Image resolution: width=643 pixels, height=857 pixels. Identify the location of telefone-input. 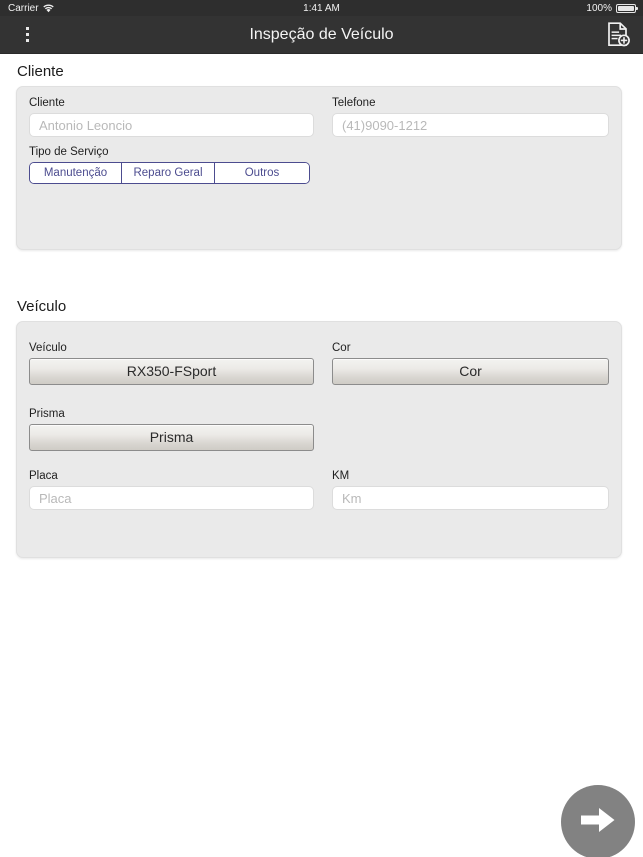
(470, 125).